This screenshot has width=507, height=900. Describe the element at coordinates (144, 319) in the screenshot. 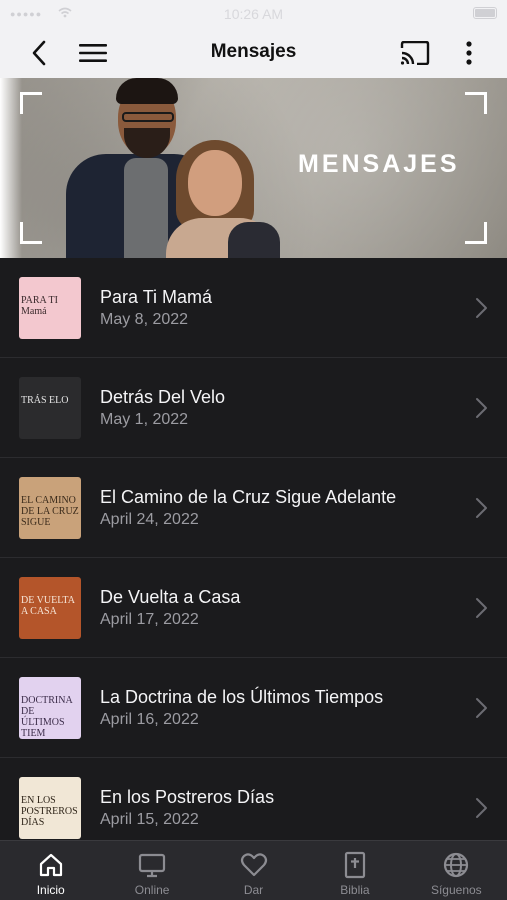

I see `message-date: May 8, 2022` at that location.